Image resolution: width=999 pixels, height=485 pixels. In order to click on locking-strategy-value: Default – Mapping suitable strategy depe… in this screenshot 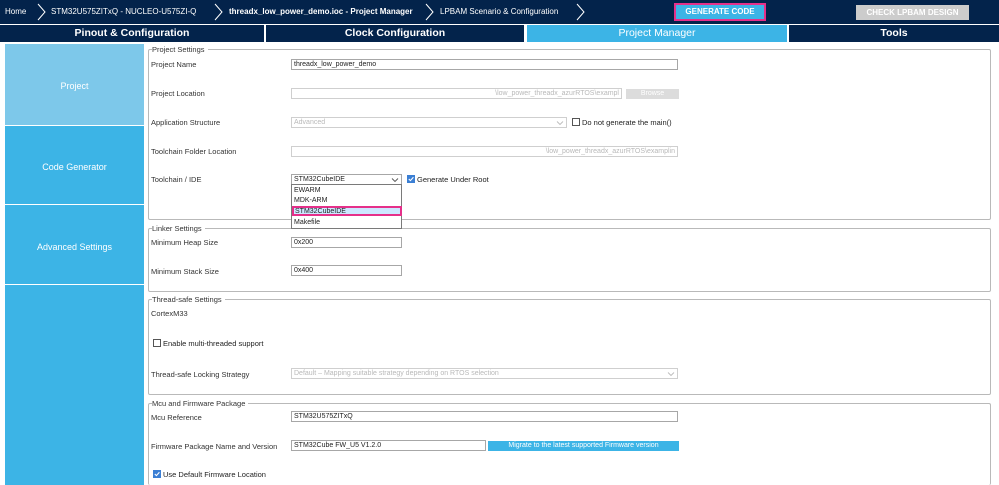, I will do `click(396, 373)`.